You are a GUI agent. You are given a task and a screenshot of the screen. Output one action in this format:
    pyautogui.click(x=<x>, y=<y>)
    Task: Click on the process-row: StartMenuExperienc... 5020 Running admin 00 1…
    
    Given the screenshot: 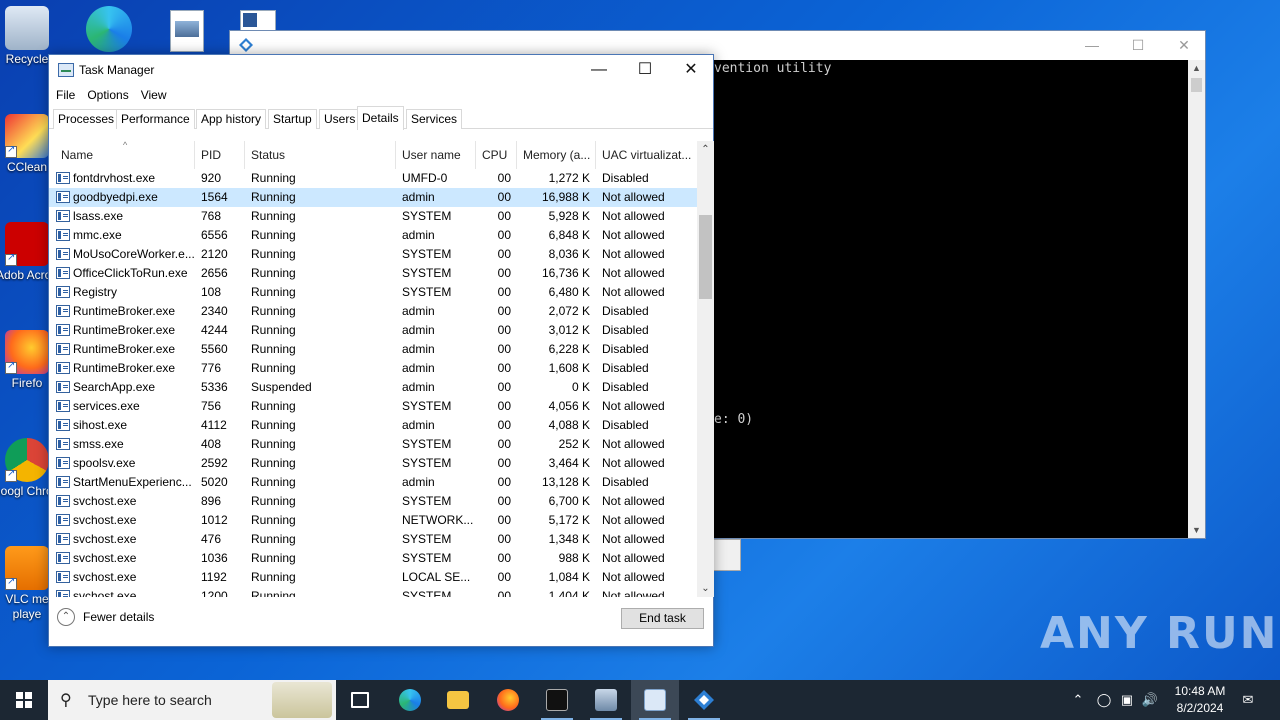 What is the action you would take?
    pyautogui.click(x=373, y=482)
    